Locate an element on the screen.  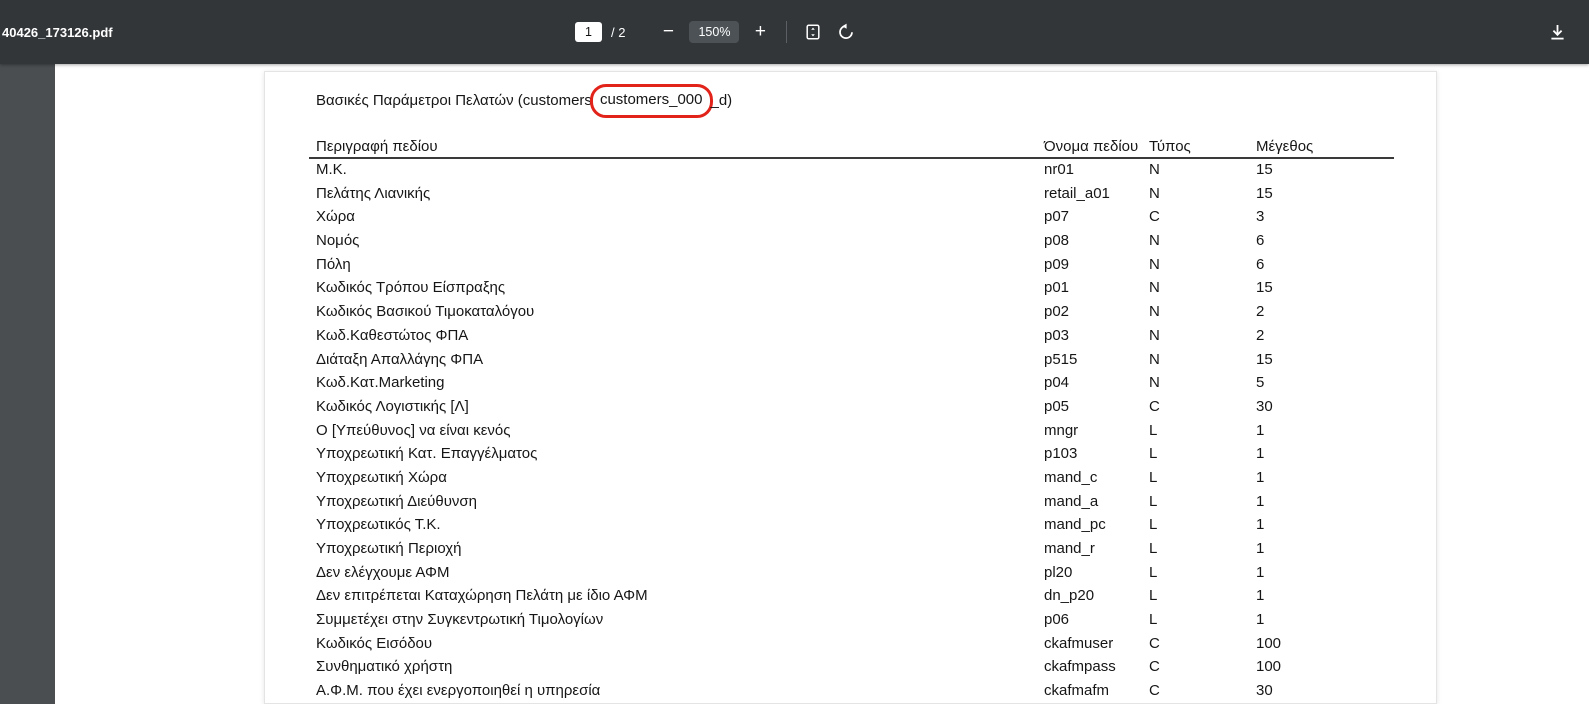
cell-field-name: mand_a is located at coordinates (1071, 501).